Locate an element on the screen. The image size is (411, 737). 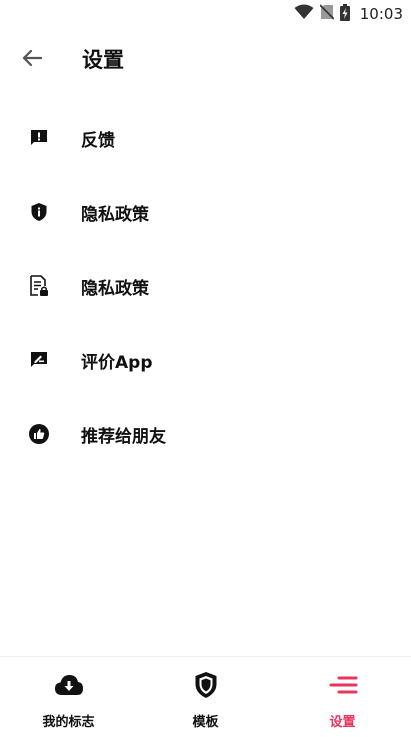
battery-charging-icon is located at coordinates (344, 14).